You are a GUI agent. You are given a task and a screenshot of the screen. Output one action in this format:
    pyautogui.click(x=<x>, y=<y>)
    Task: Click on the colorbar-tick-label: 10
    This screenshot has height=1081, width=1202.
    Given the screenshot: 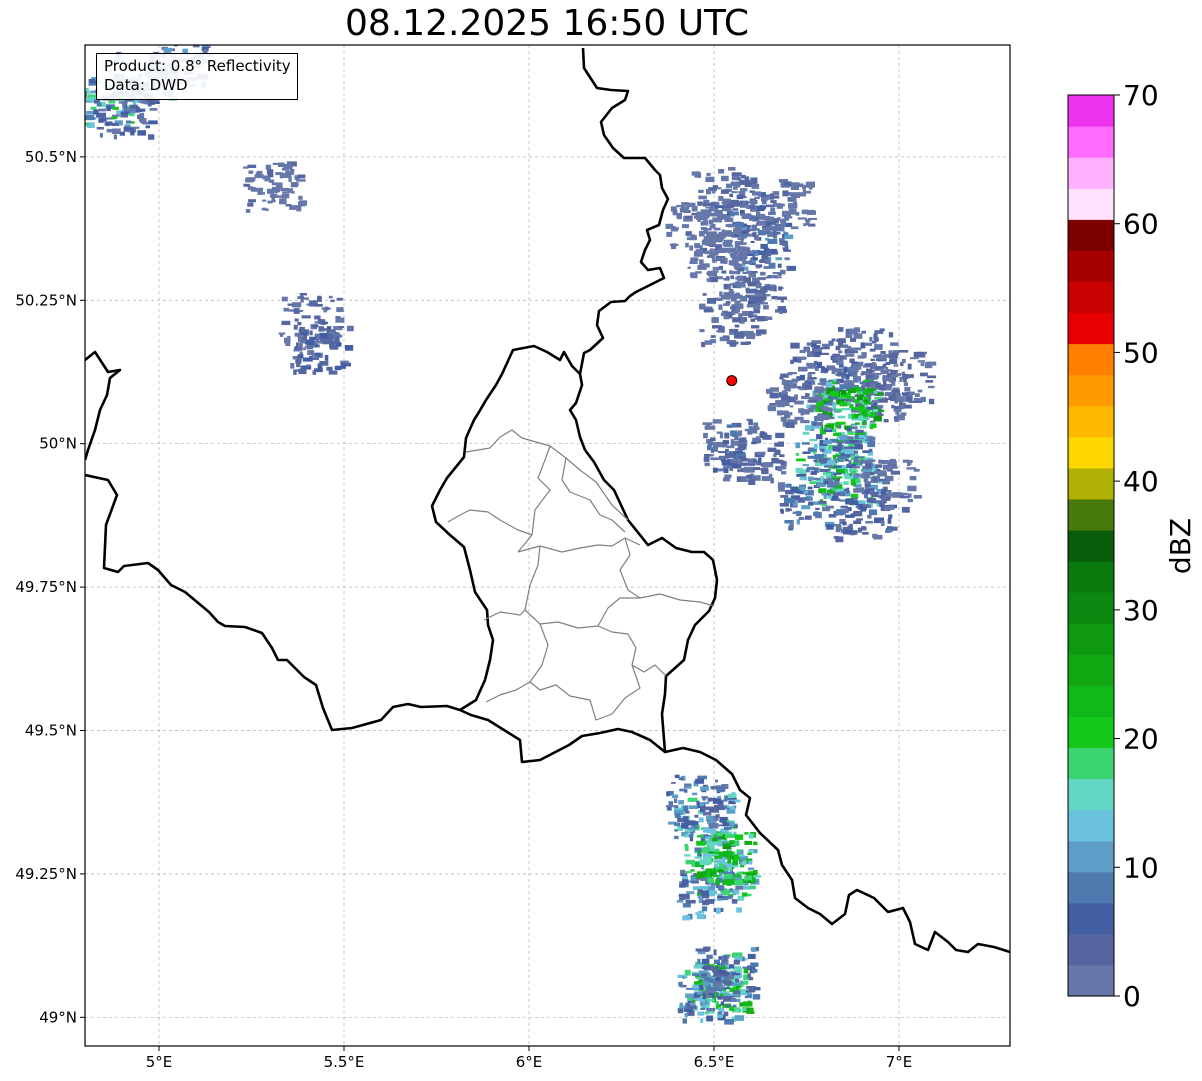 What is the action you would take?
    pyautogui.click(x=1141, y=867)
    